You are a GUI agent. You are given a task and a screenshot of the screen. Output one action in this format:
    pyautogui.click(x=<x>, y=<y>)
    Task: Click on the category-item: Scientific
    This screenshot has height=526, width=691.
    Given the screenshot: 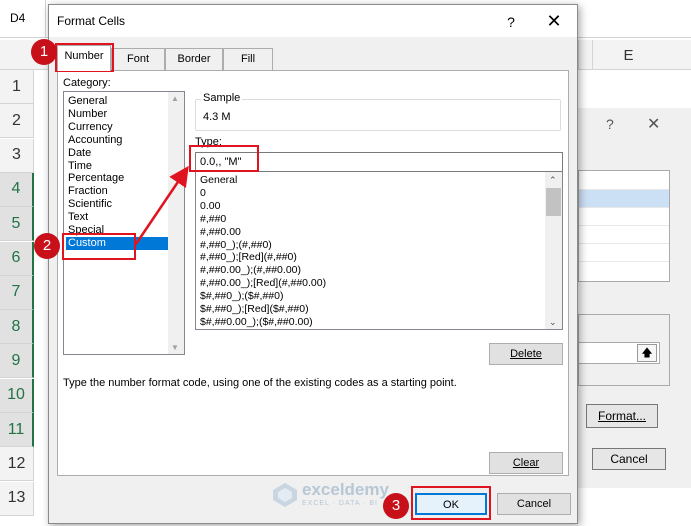 What is the action you would take?
    pyautogui.click(x=90, y=204)
    